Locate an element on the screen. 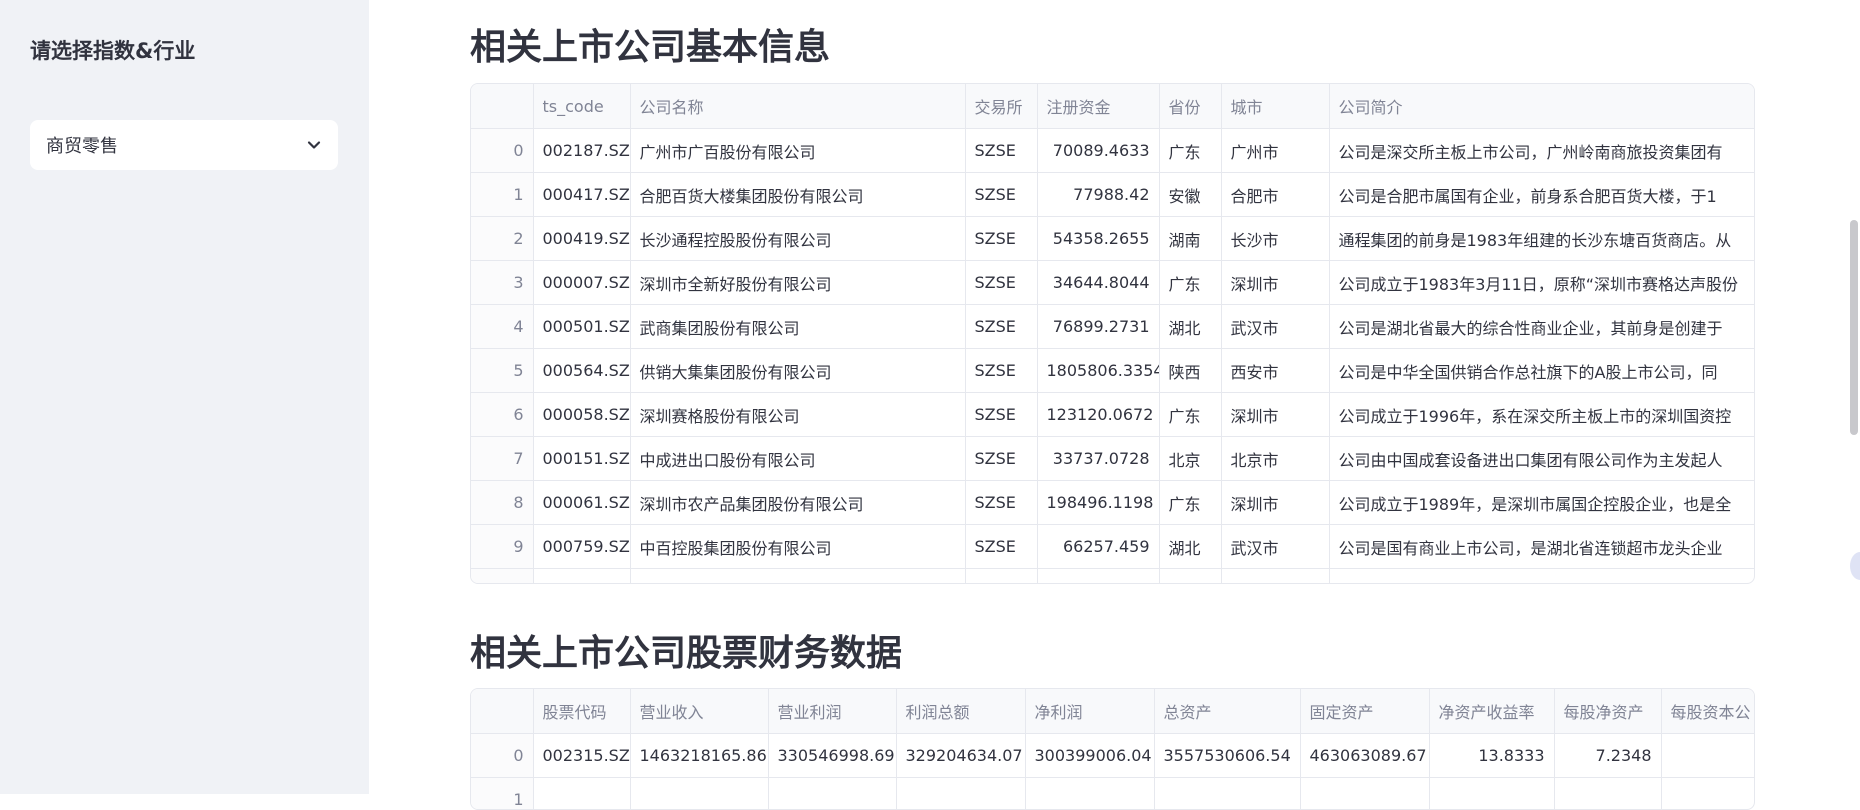  table-cell: 463063089.67 is located at coordinates (1364, 756).